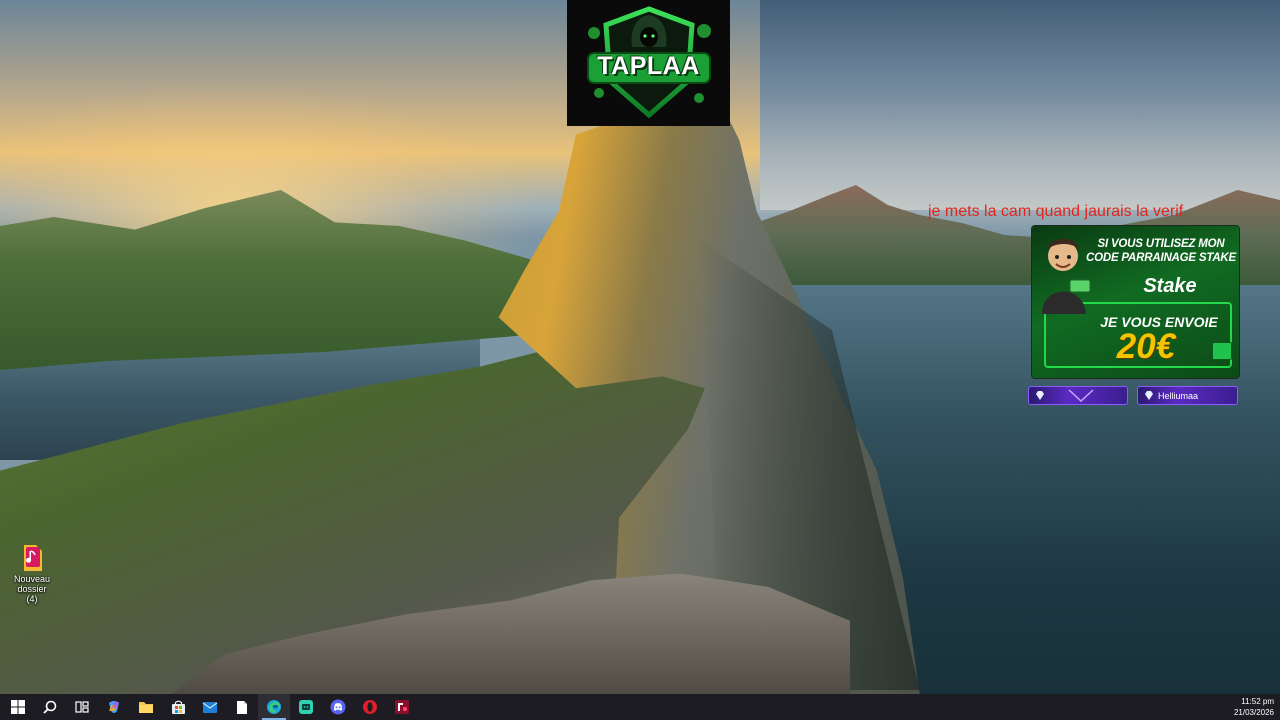 The height and width of the screenshot is (720, 1280). I want to click on edge-icon, so click(274, 707).